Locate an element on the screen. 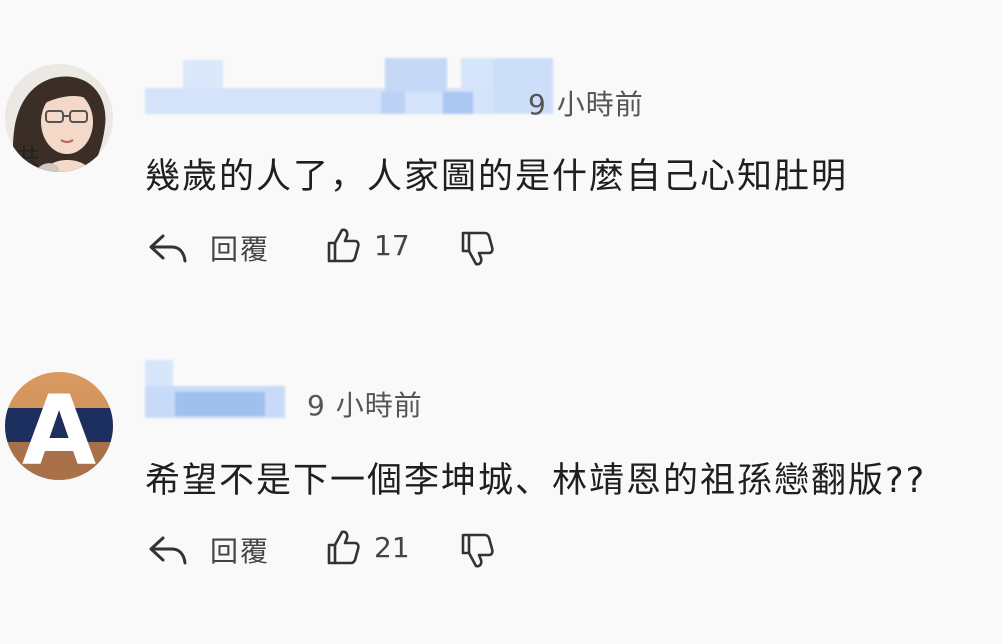  woman-glasses-avatar-icon: 共 is located at coordinates (59, 118).